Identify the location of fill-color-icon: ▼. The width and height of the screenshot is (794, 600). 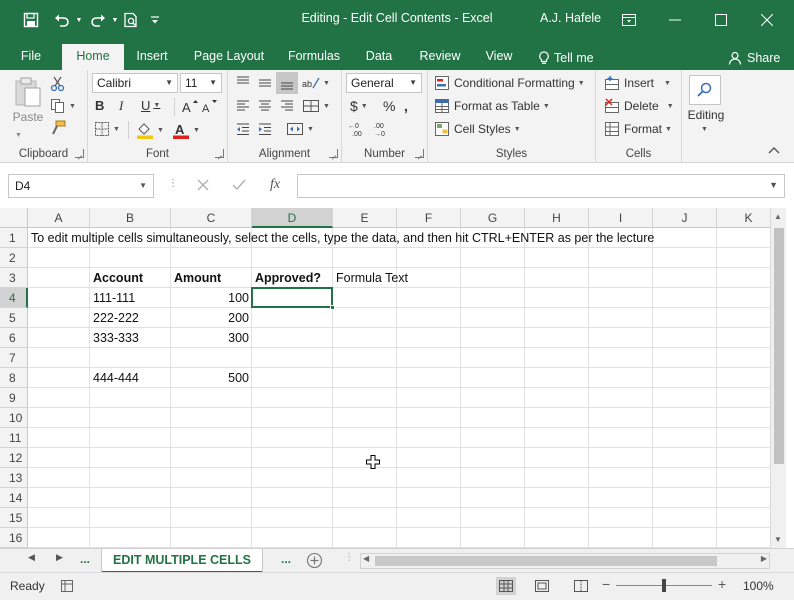
(150, 130).